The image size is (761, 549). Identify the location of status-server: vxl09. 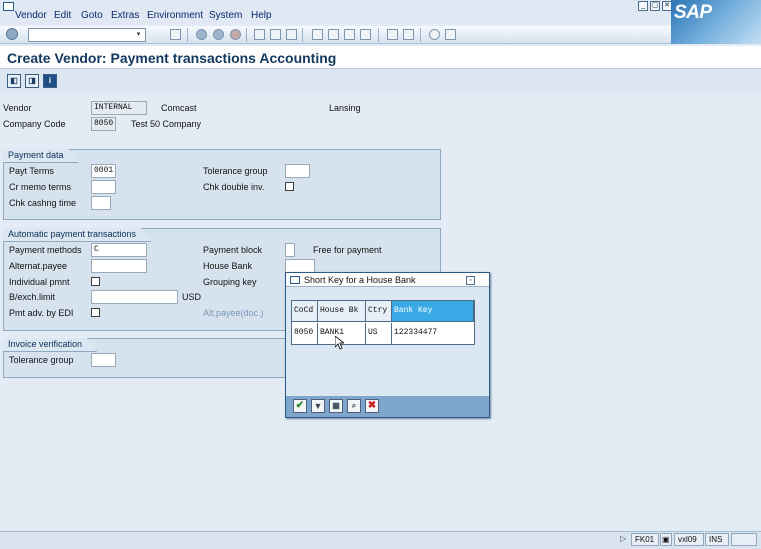
(689, 539).